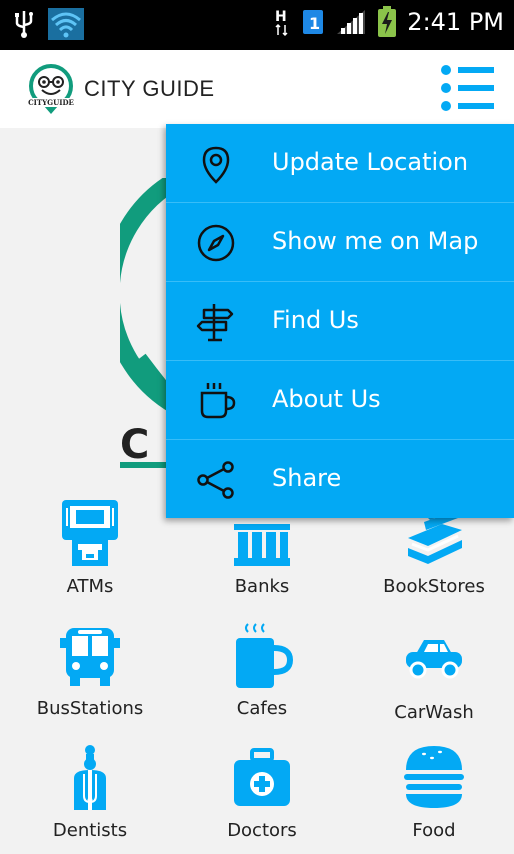  I want to click on category-carwash: CarWash, so click(434, 675).